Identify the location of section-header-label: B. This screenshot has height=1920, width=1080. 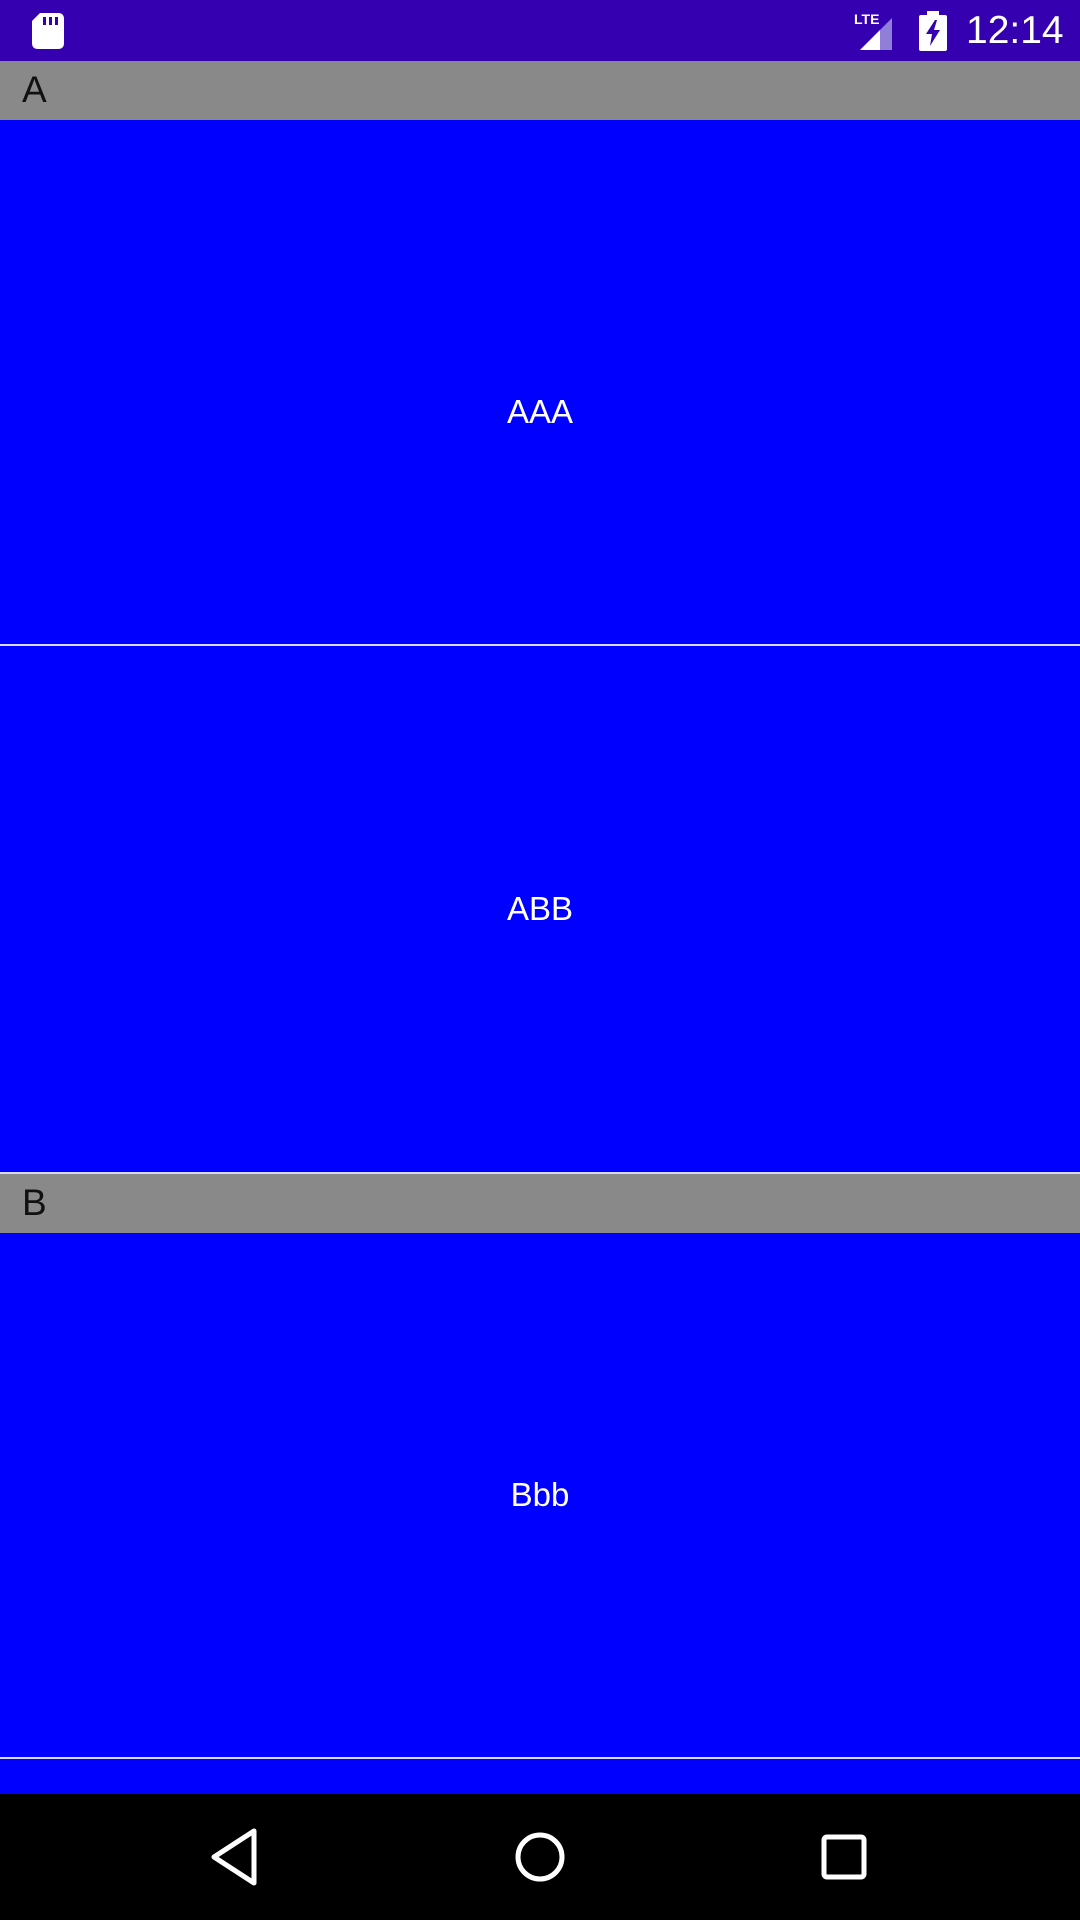
(34, 1202).